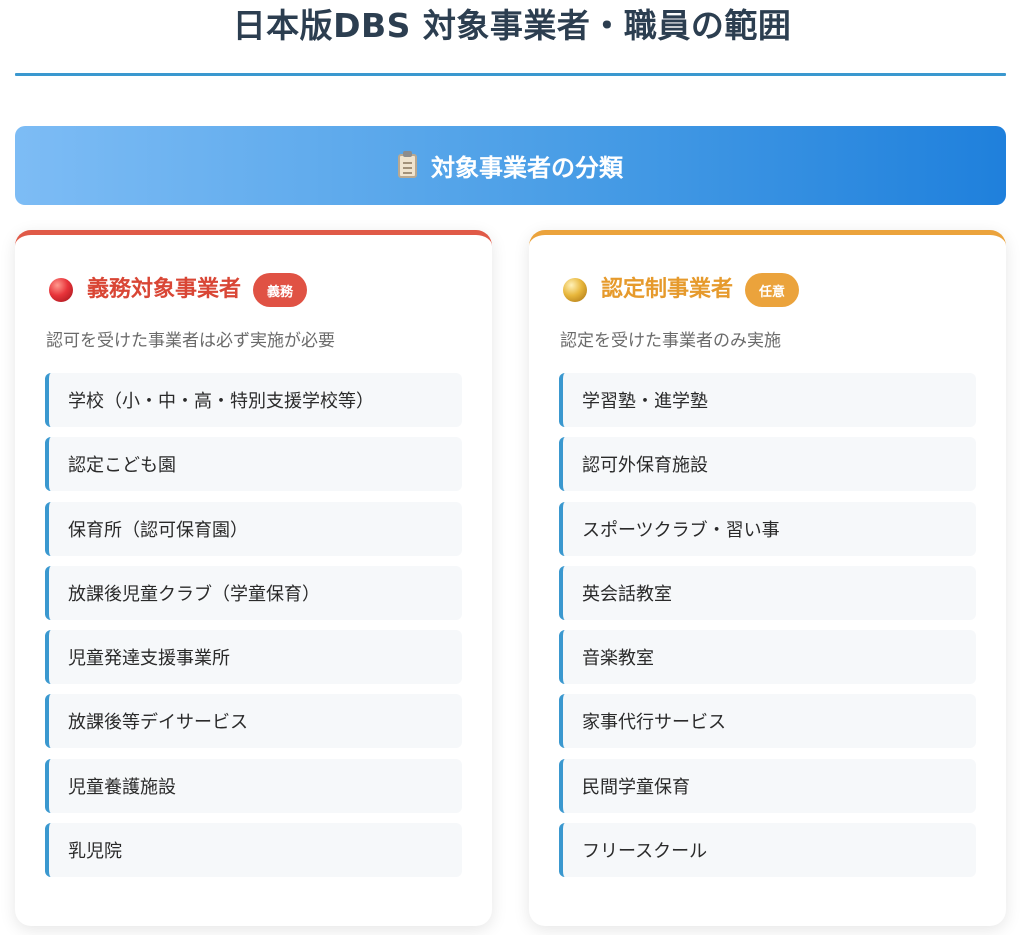 The width and height of the screenshot is (1024, 935). Describe the element at coordinates (253, 657) in the screenshot. I see `list-item: 児童発達支援事業所` at that location.